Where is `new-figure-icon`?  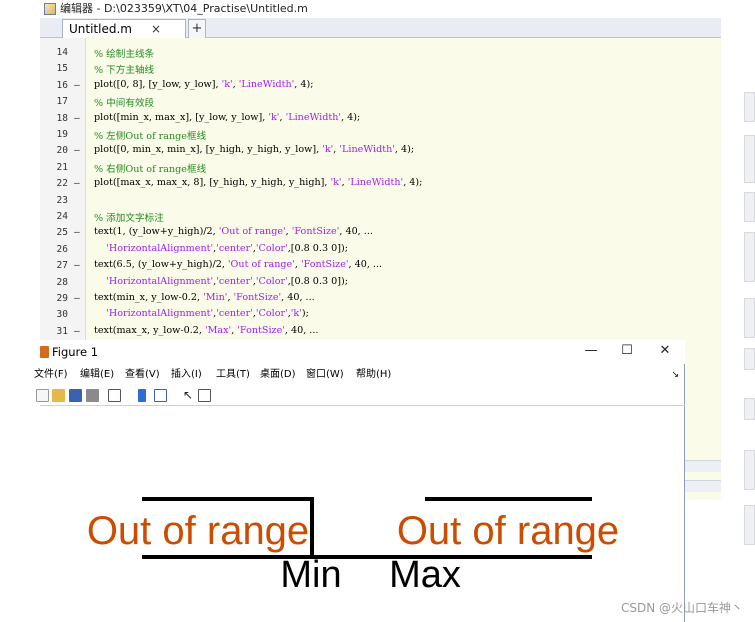
new-figure-icon is located at coordinates (42, 395).